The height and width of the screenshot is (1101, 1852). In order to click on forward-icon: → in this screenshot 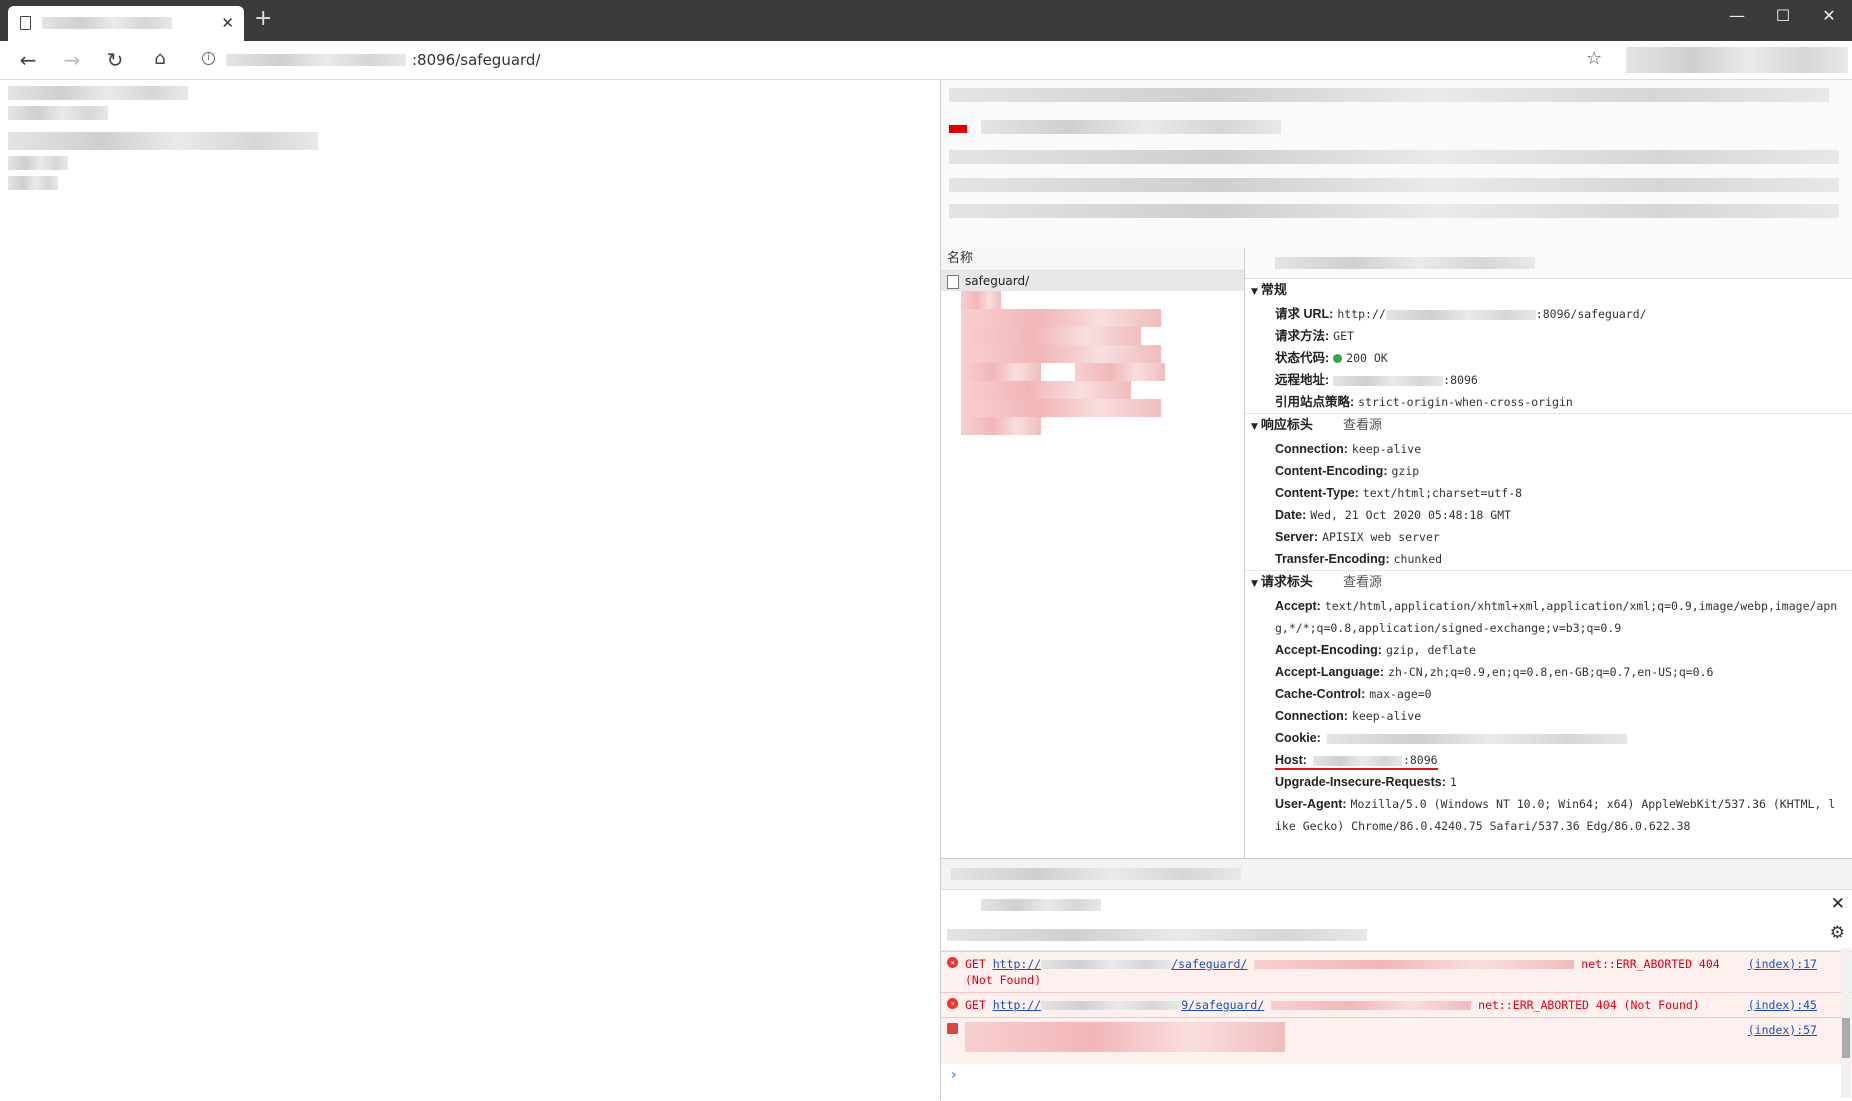, I will do `click(72, 60)`.